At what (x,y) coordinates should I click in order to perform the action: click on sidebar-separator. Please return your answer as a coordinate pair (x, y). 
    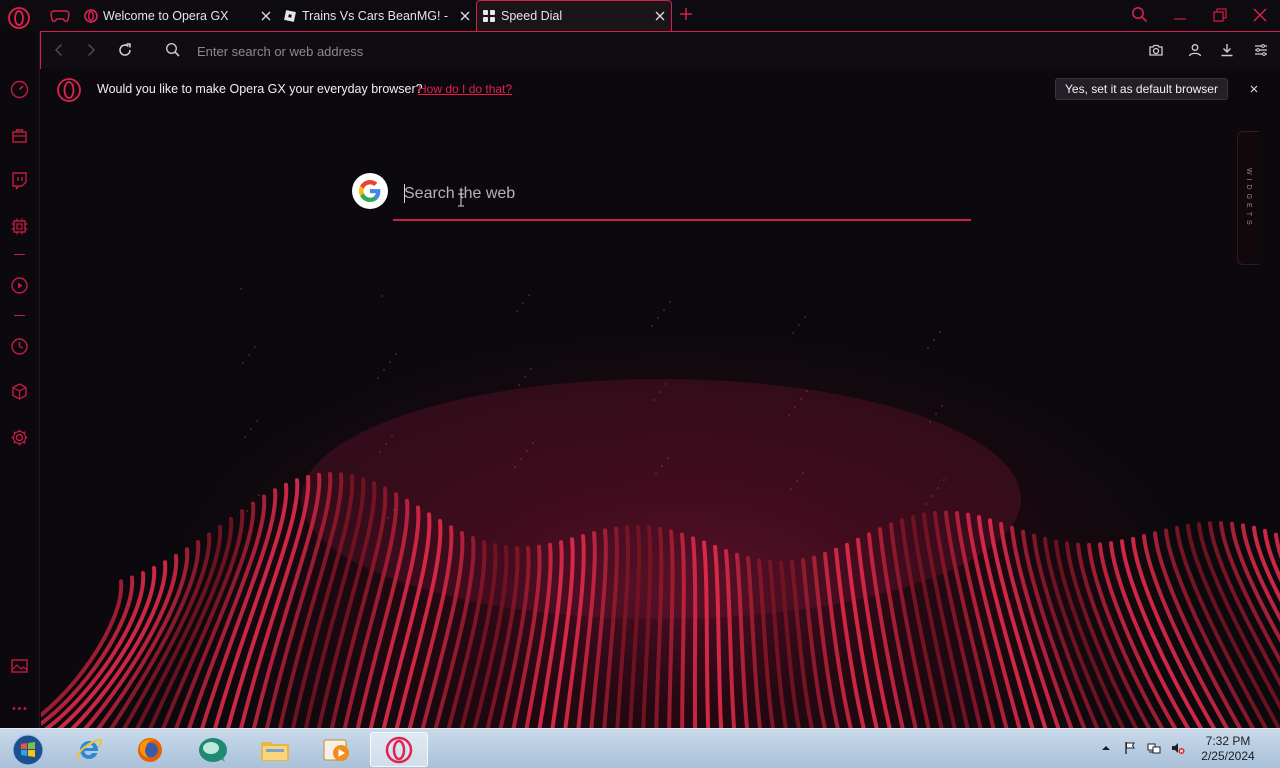
    Looking at the image, I should click on (19, 254).